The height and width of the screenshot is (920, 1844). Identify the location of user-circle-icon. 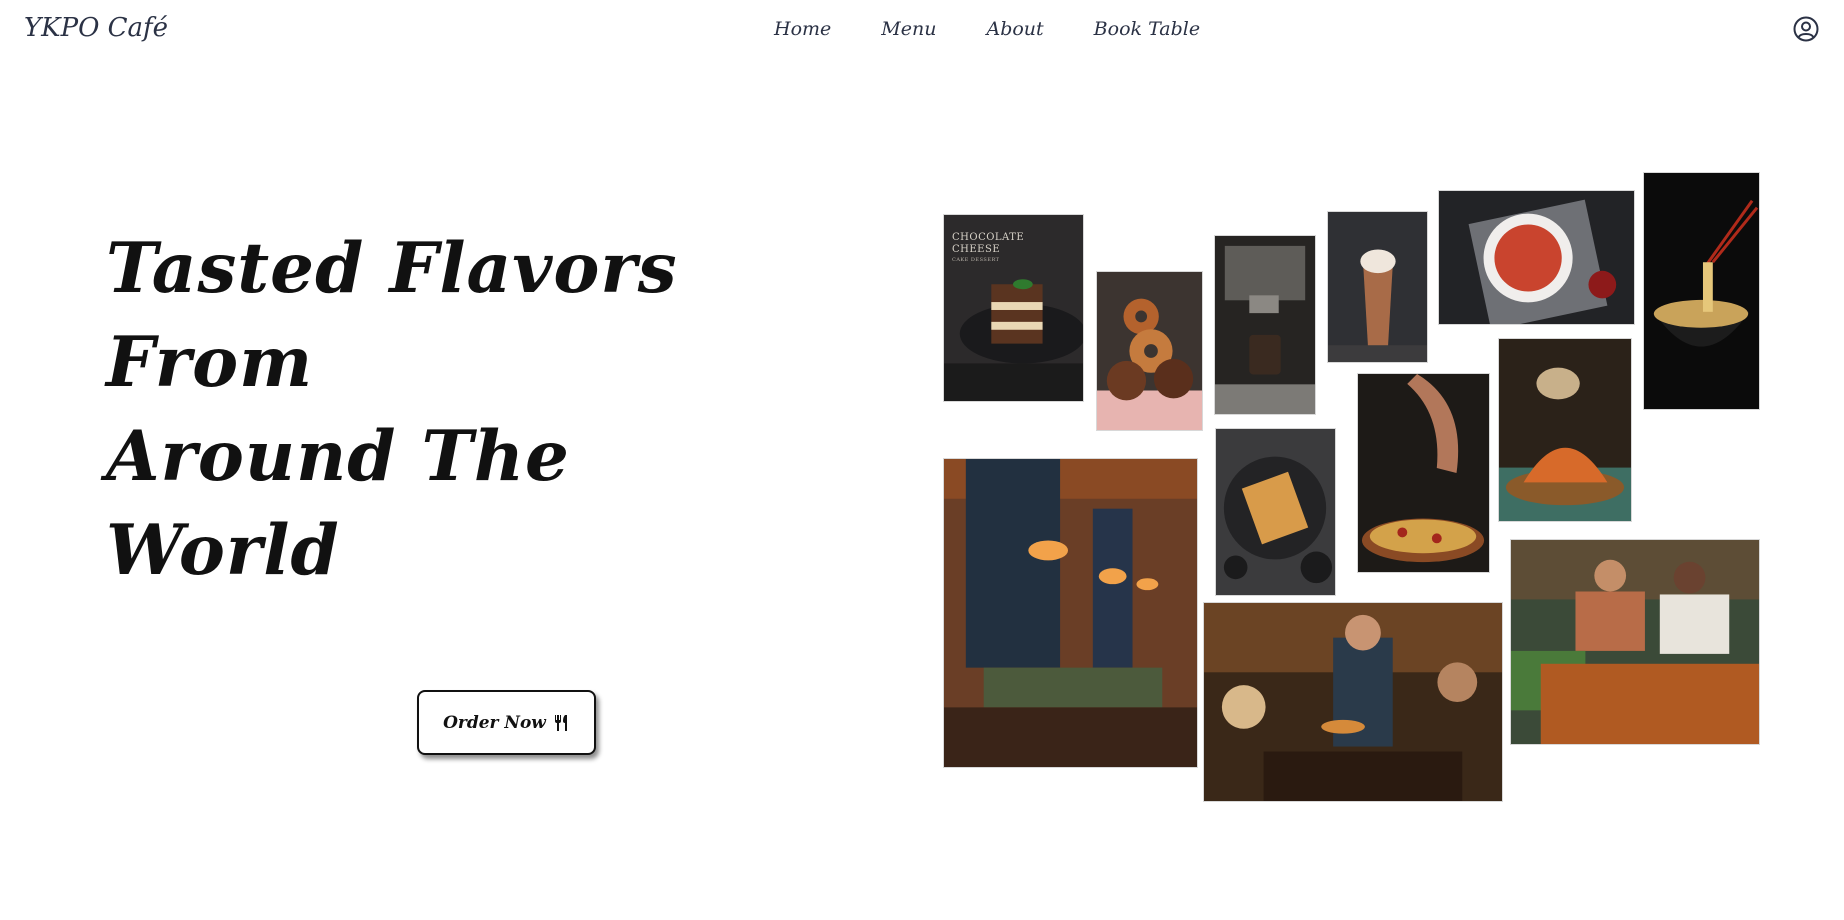
(1806, 29).